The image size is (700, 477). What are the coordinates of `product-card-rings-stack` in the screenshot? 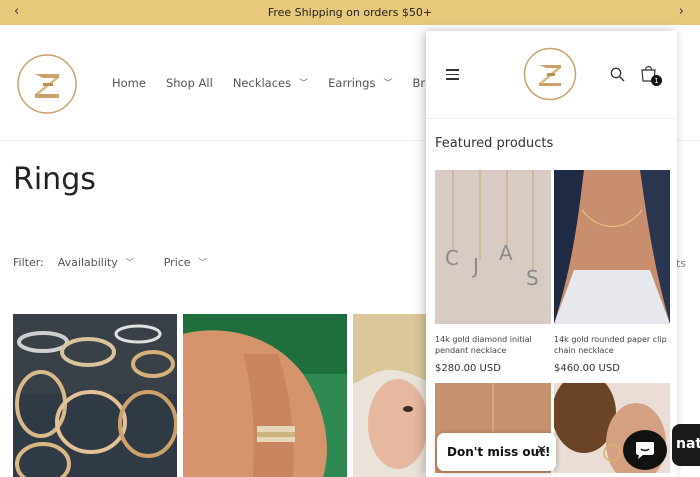 It's located at (95, 395).